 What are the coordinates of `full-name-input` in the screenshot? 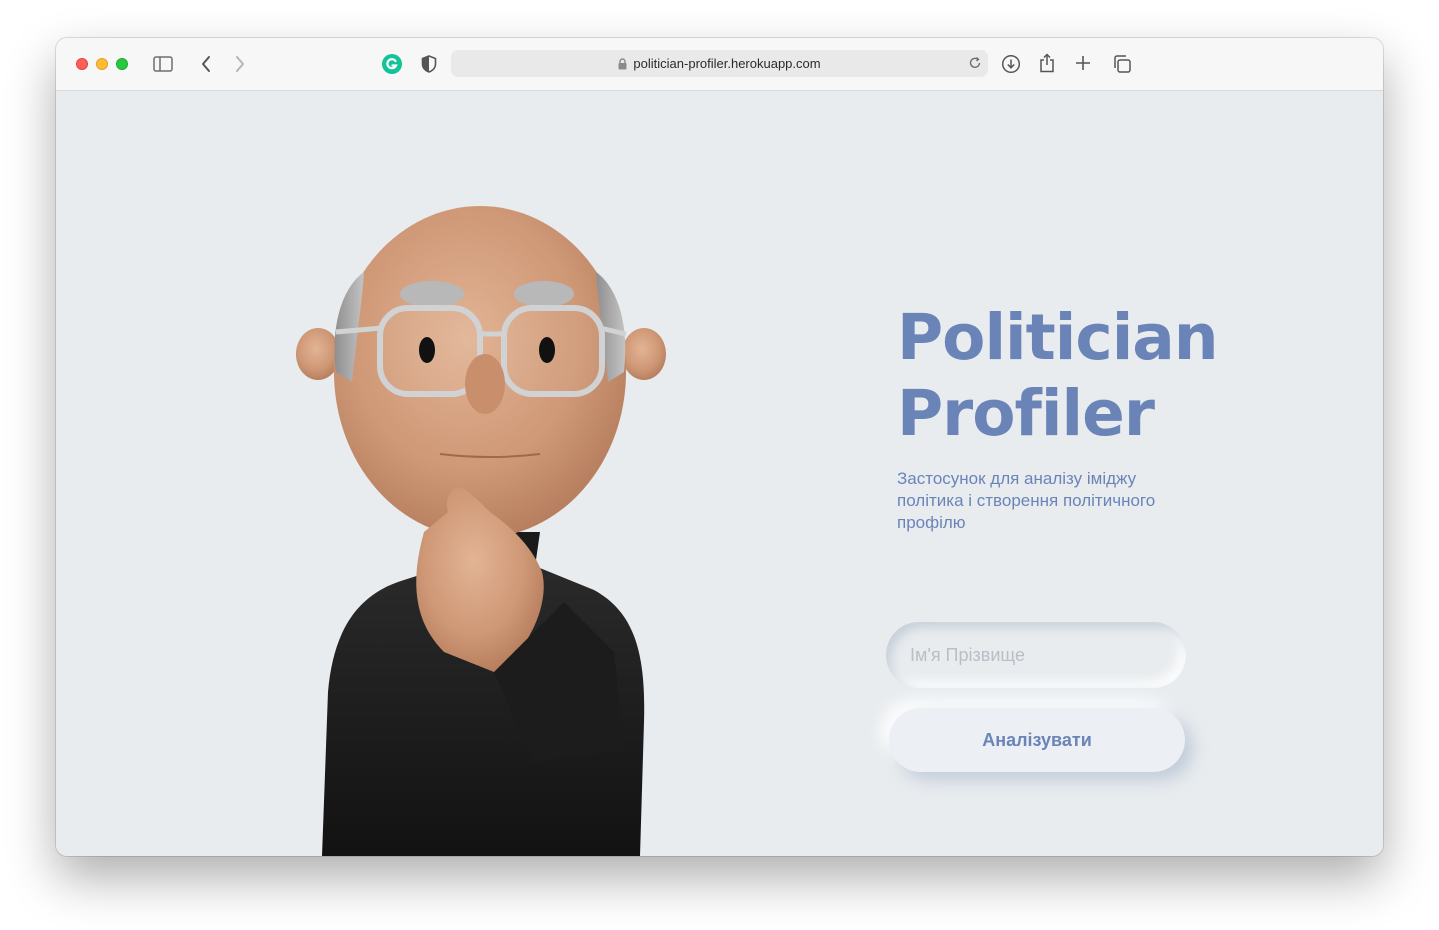 It's located at (1036, 655).